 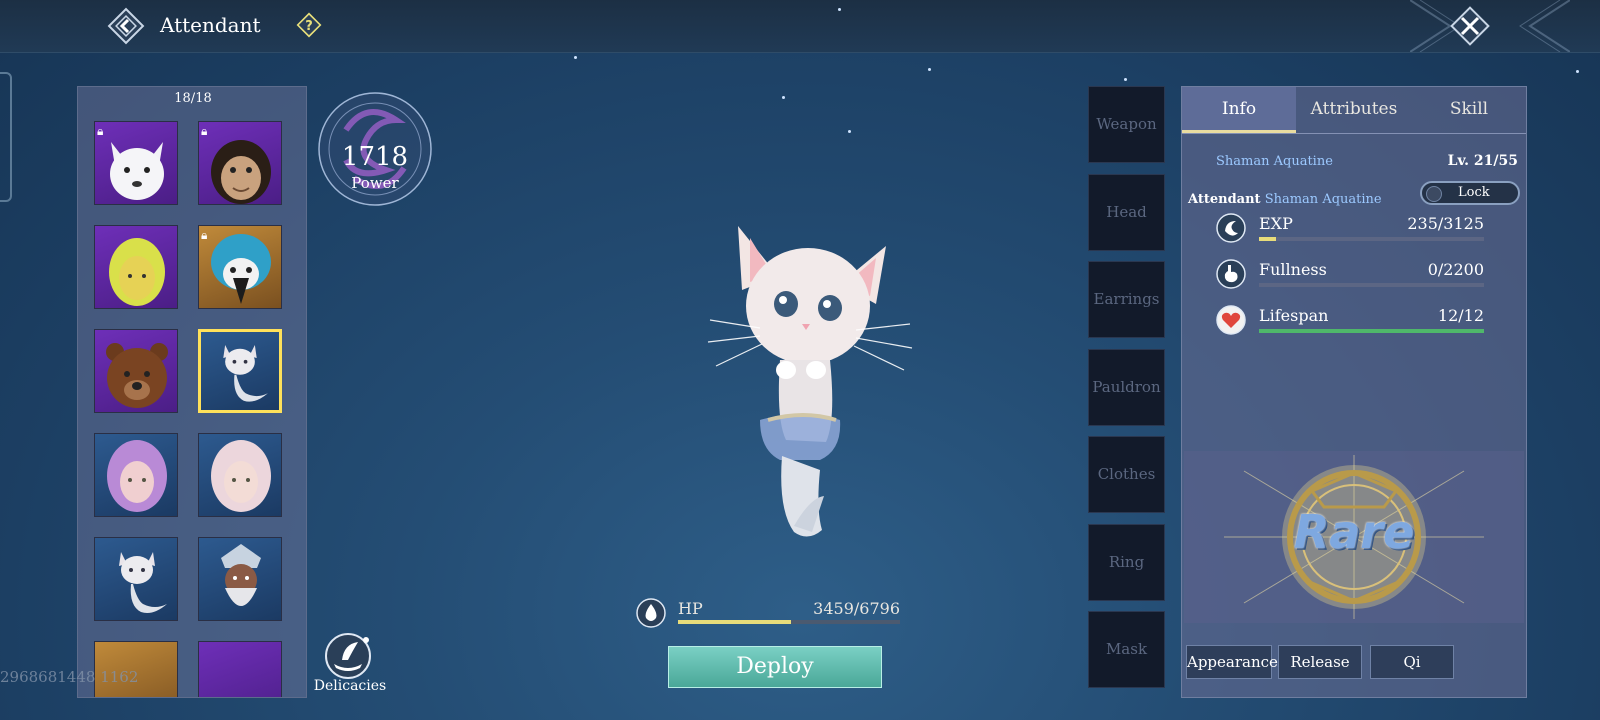 I want to click on back-icon, so click(x=126, y=26).